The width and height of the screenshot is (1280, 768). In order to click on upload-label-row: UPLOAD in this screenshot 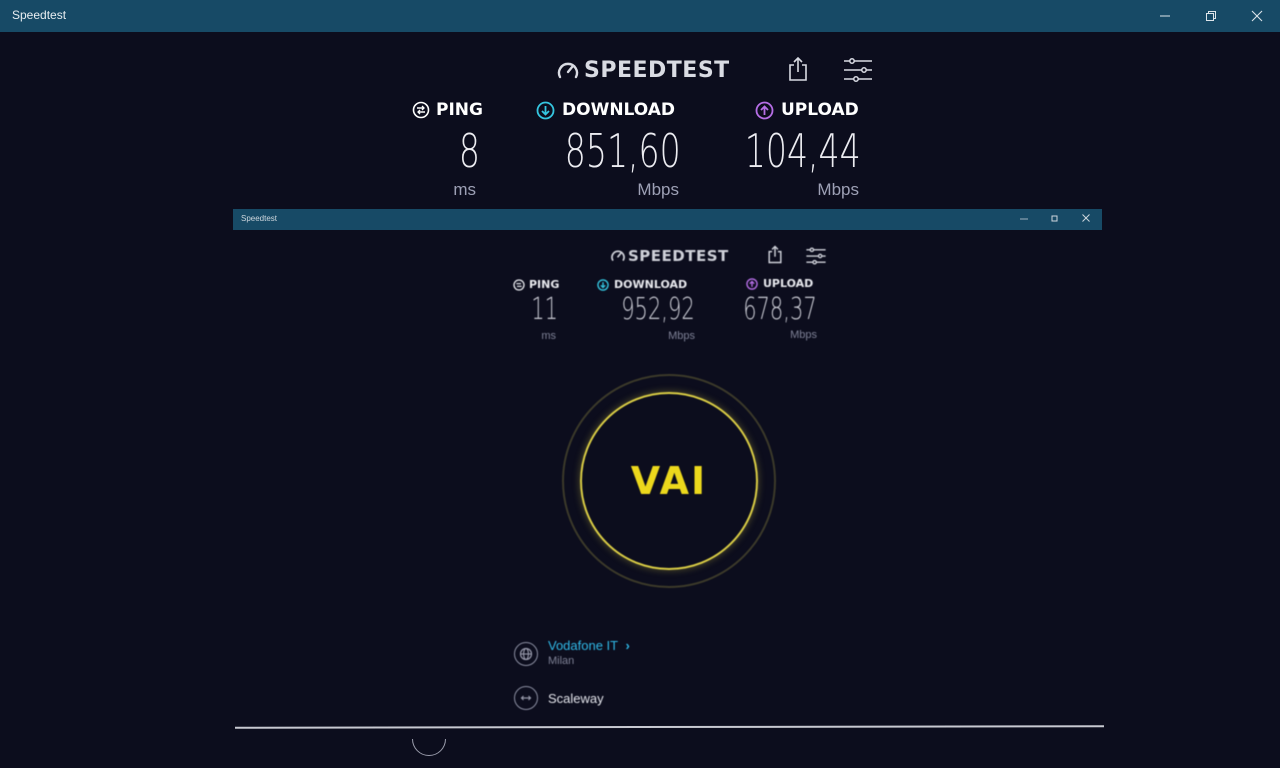, I will do `click(825, 110)`.